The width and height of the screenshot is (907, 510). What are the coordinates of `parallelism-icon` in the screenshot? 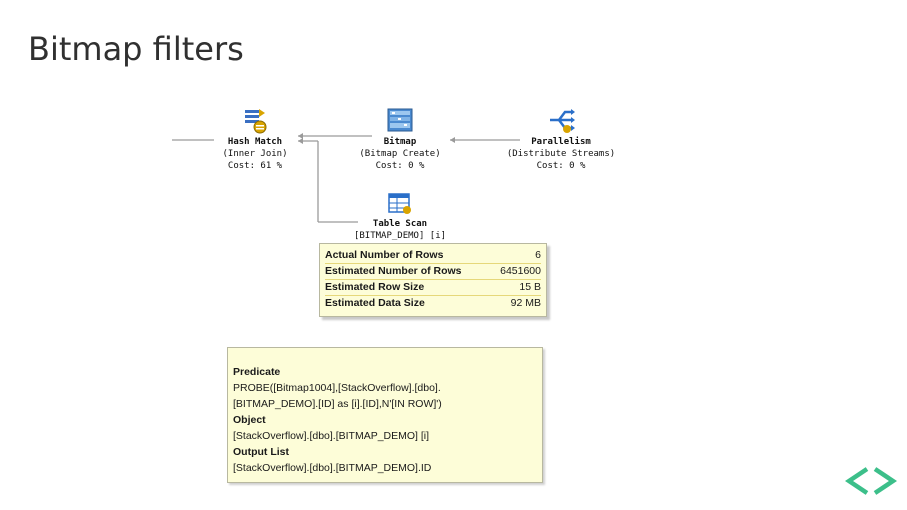 It's located at (562, 121).